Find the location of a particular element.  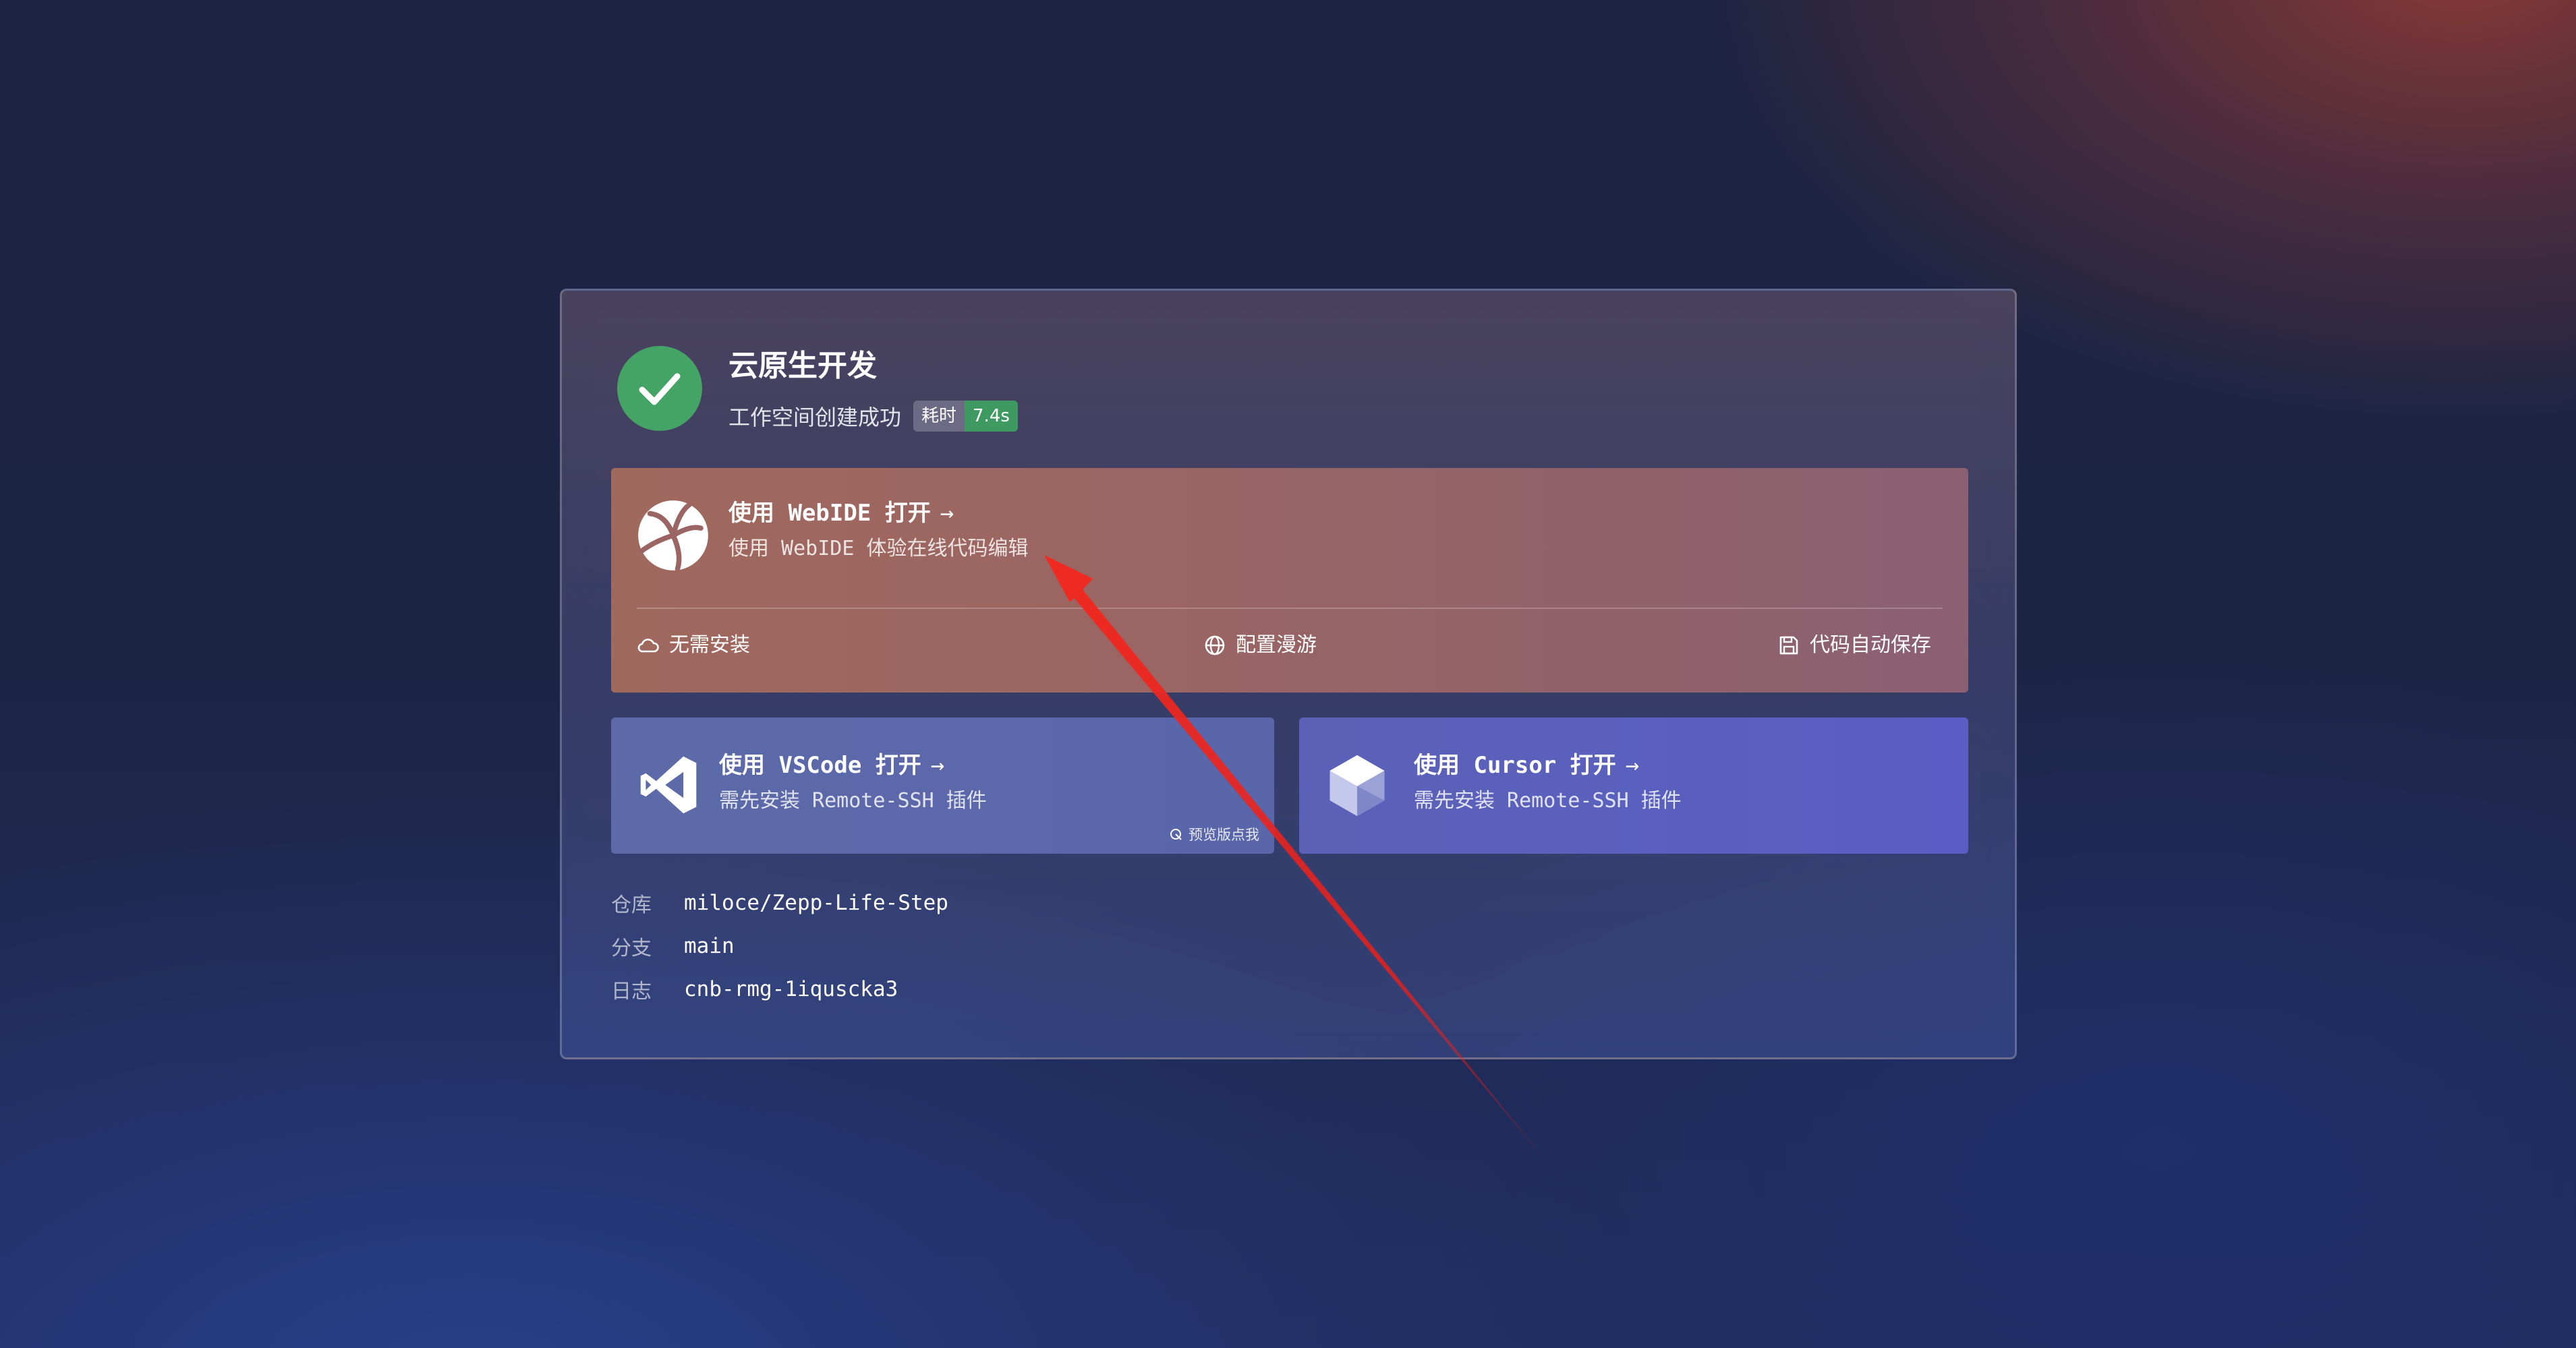

open-webide-title: 使用 WebIDE 打开 → is located at coordinates (841, 513).